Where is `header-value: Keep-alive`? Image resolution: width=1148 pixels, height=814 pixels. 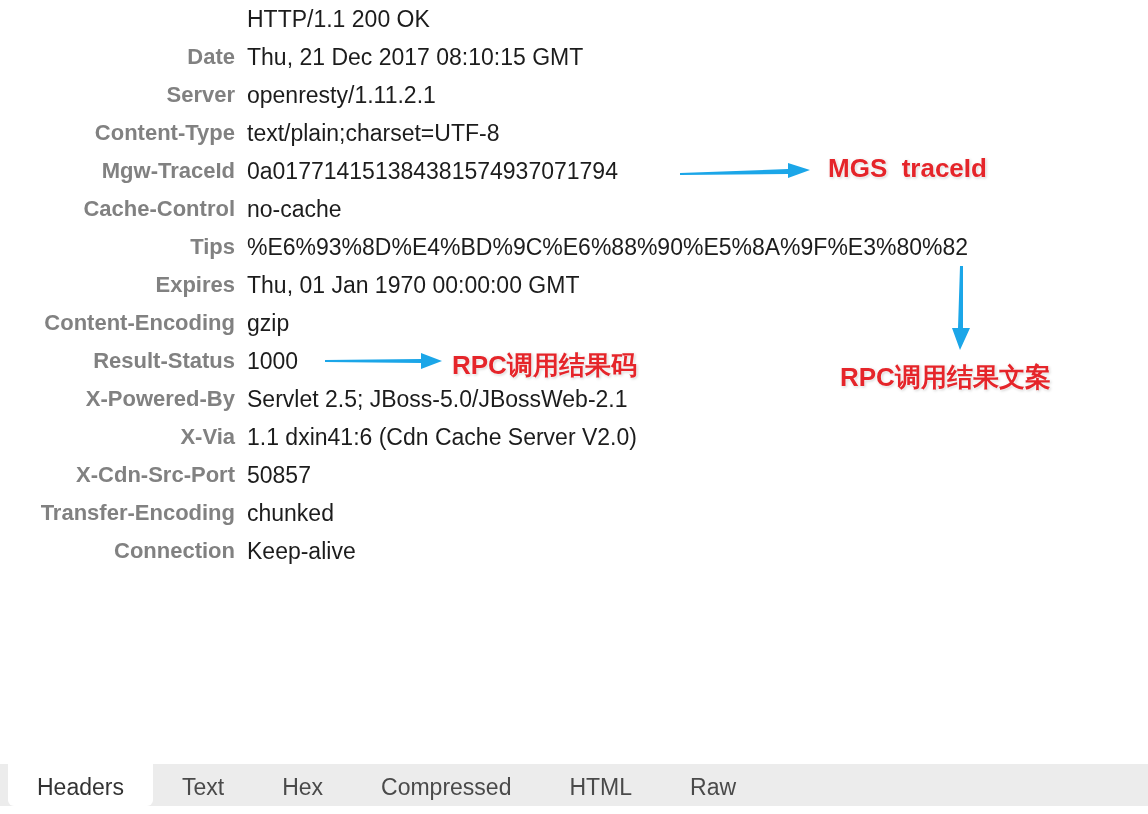 header-value: Keep-alive is located at coordinates (301, 551).